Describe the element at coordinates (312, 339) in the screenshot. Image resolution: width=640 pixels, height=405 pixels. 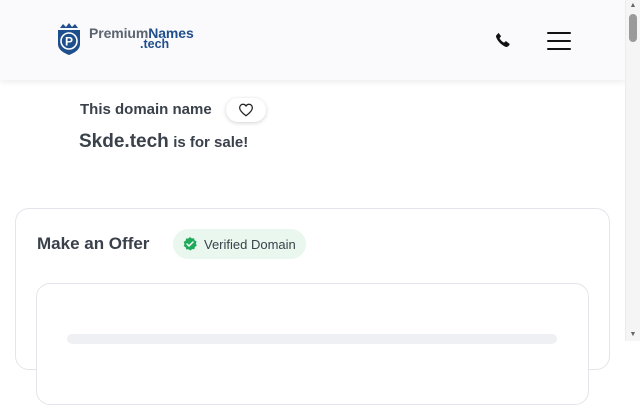
I see `offer-input-field` at that location.